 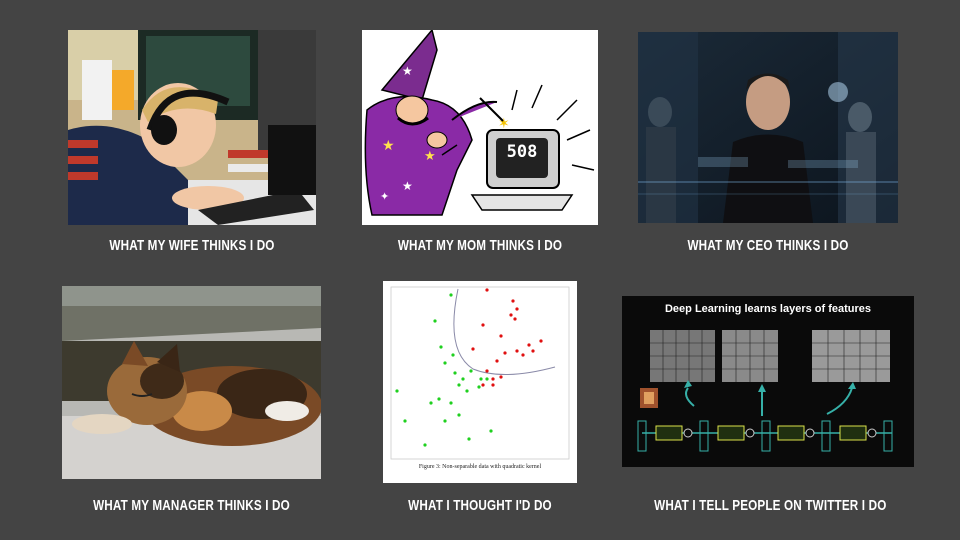 I want to click on caption-mom: WHAT MY MOM THINKS I DO, so click(x=480, y=245).